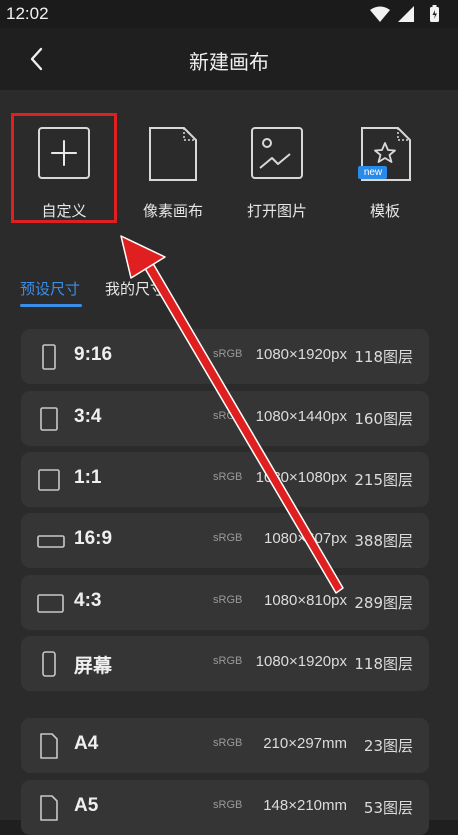  Describe the element at coordinates (383, 480) in the screenshot. I see `preset-layers: 215图层` at that location.